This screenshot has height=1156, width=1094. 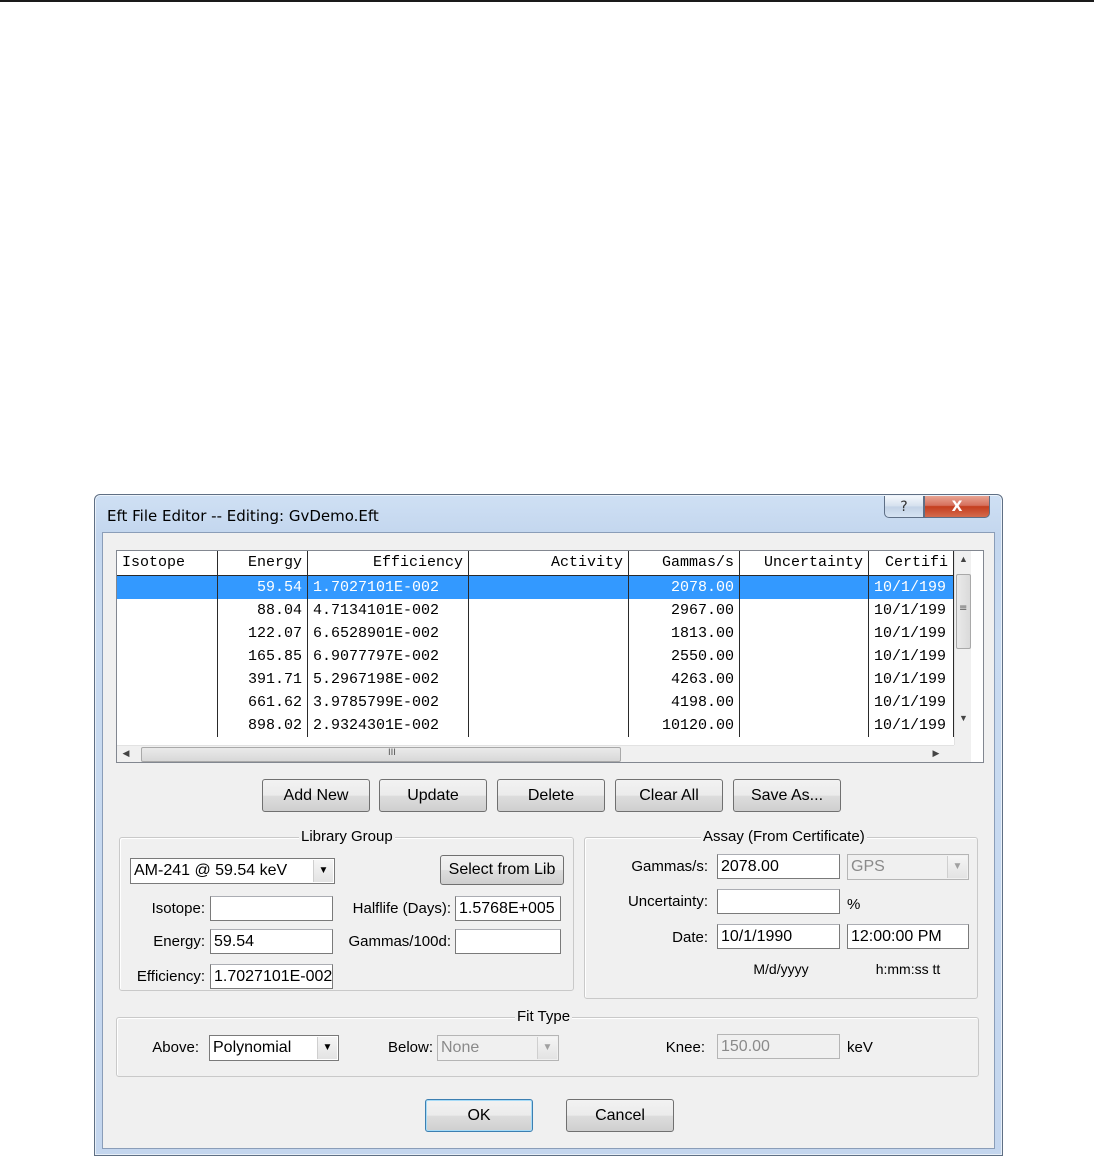 I want to click on cell-energy: 122.07, so click(x=263, y=633).